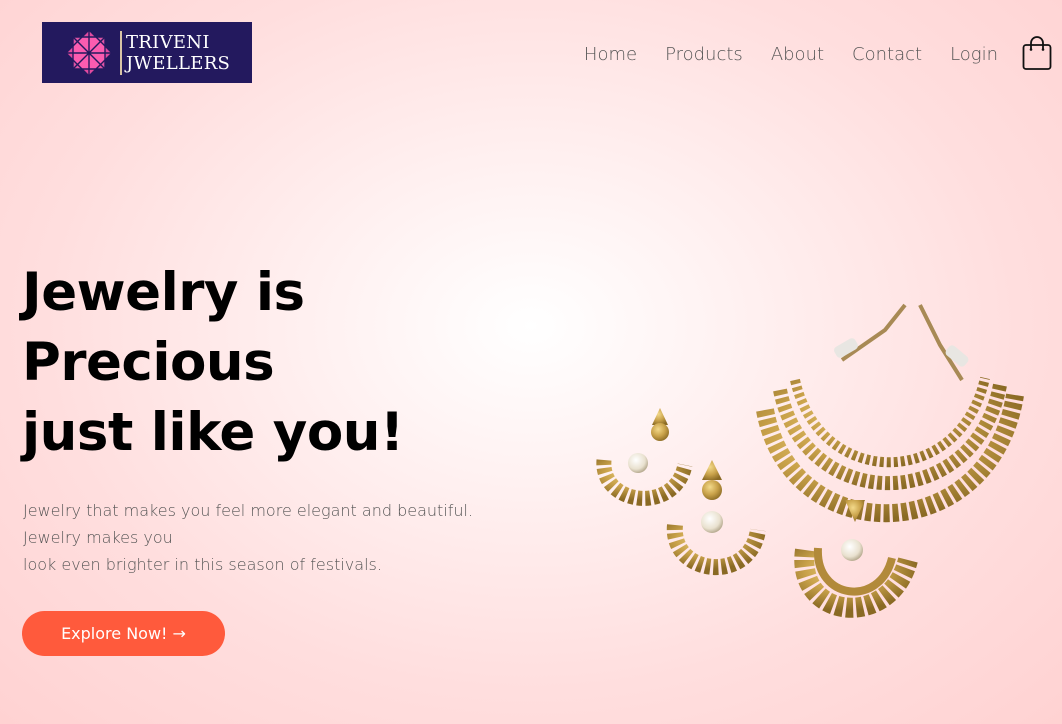 The width and height of the screenshot is (1062, 724). I want to click on main-nav: Home Products About Contact Login, so click(791, 54).